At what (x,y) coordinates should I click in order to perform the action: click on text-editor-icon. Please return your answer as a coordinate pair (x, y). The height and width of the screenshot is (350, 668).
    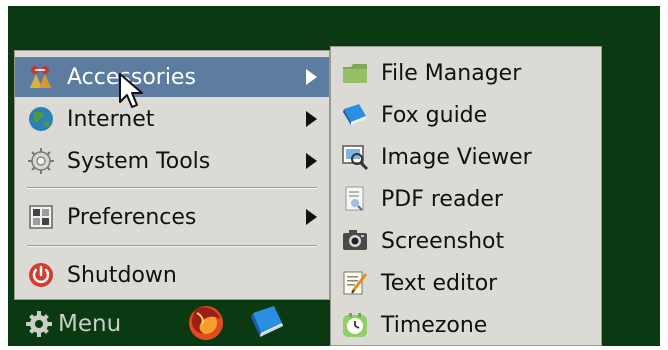
    Looking at the image, I should click on (355, 283).